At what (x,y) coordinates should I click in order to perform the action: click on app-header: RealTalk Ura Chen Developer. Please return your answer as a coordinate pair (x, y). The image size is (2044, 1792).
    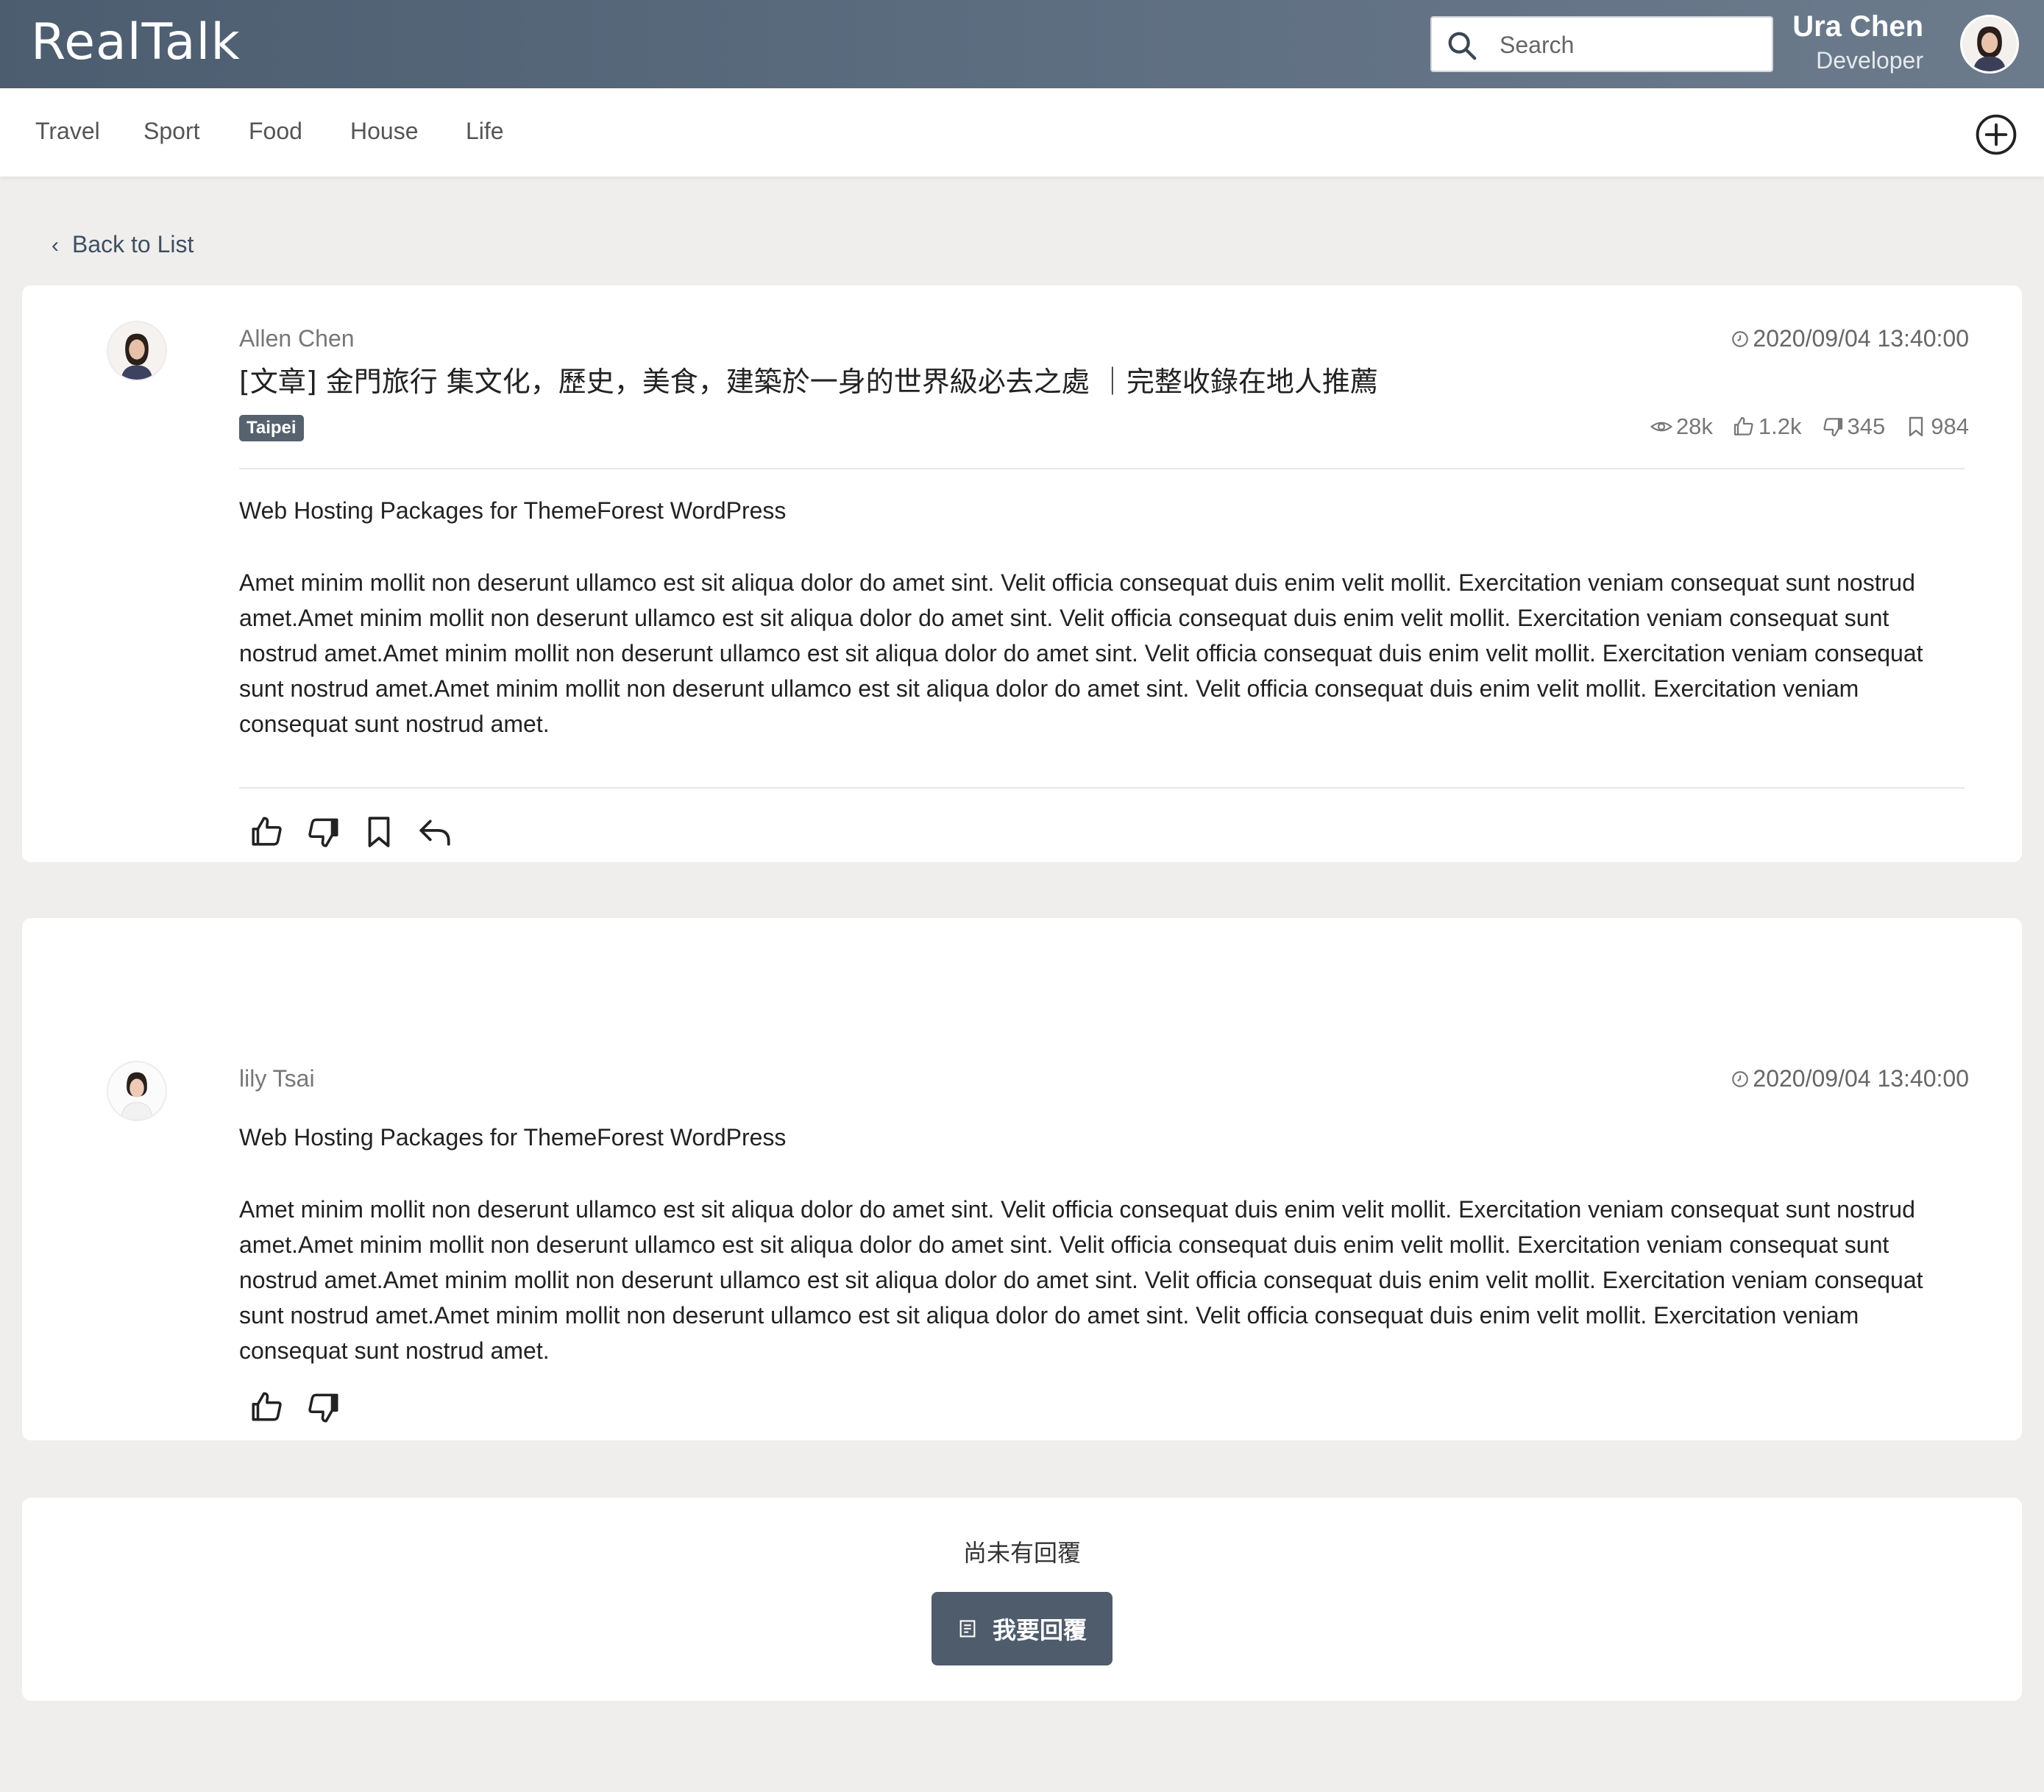
    Looking at the image, I should click on (1022, 44).